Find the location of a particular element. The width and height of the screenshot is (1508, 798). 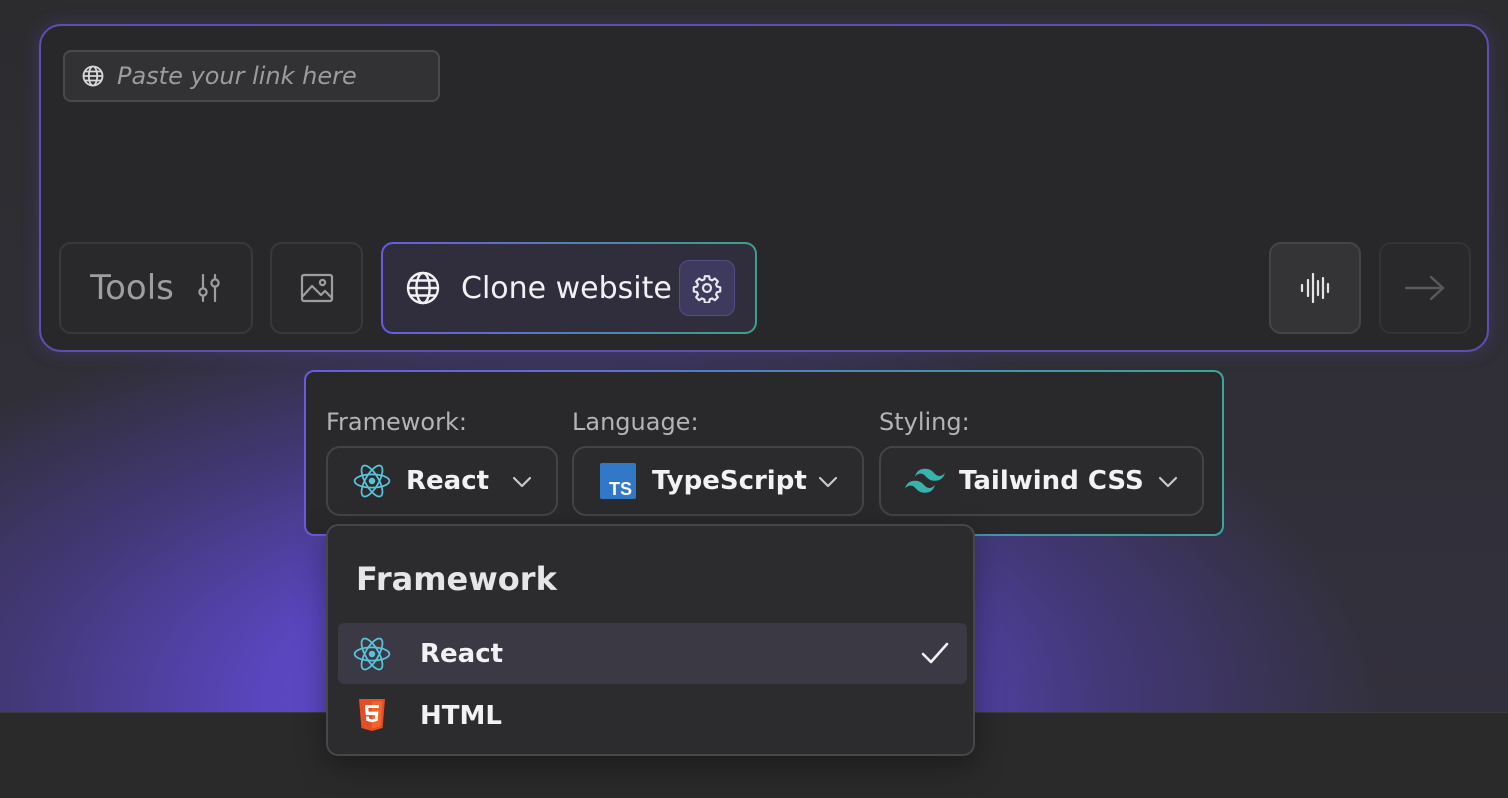

language-select: TS TypeScript is located at coordinates (718, 481).